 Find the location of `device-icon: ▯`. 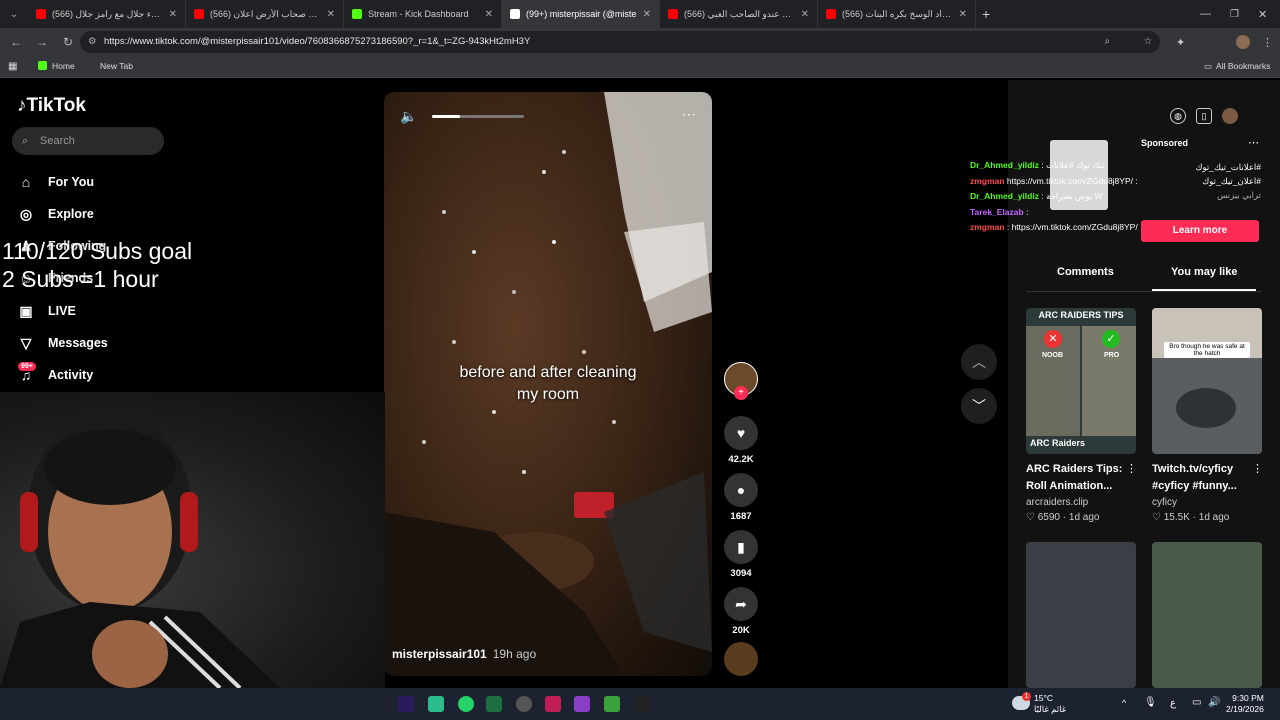

device-icon: ▯ is located at coordinates (1204, 116).